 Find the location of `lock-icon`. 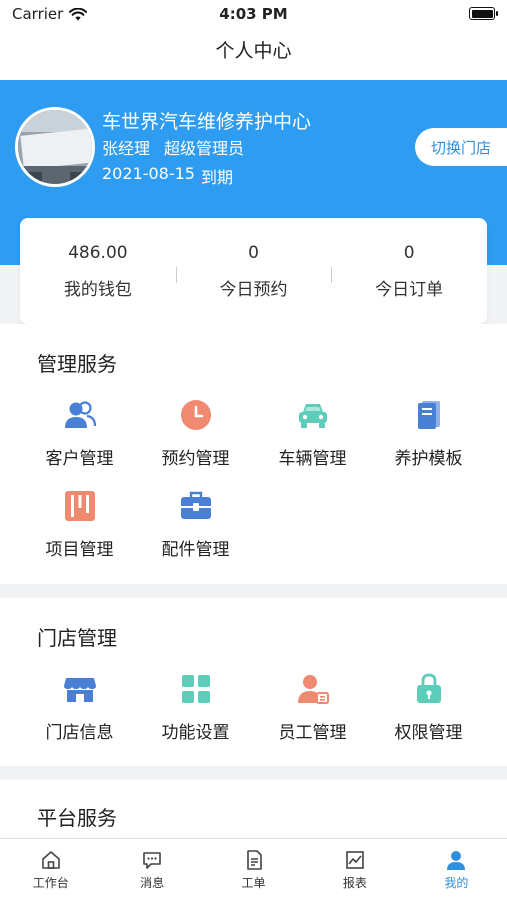

lock-icon is located at coordinates (428, 688).